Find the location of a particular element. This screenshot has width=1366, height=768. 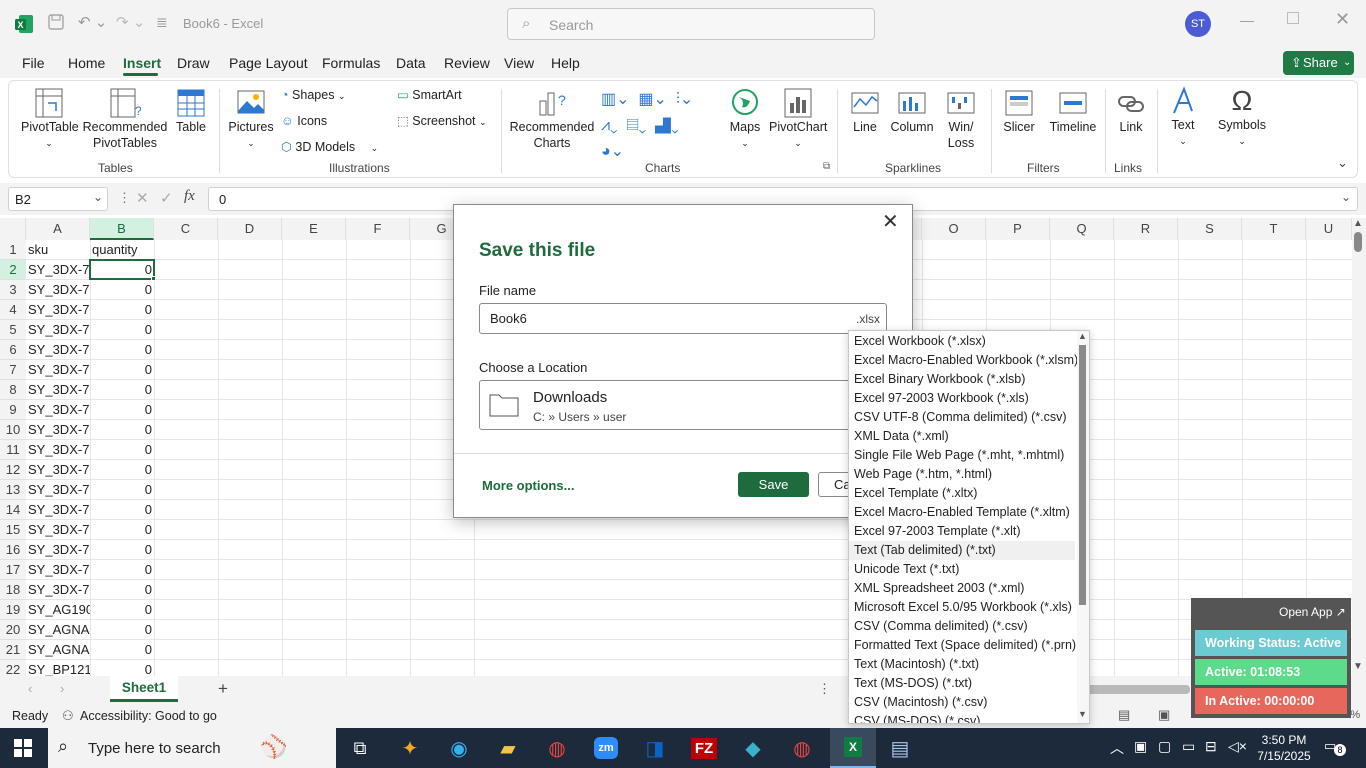

row-header: 12 is located at coordinates (13, 470).